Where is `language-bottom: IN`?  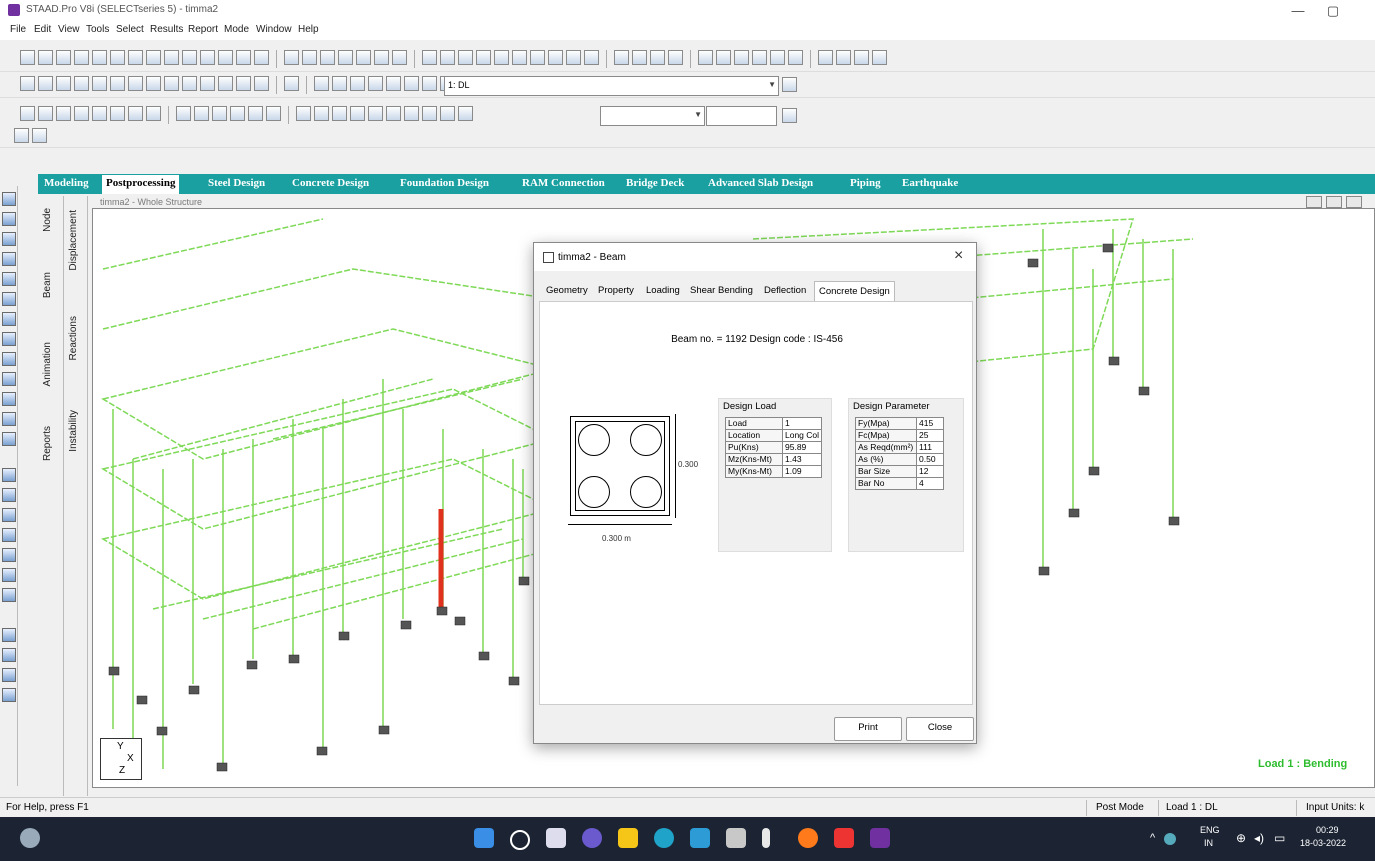 language-bottom: IN is located at coordinates (1208, 843).